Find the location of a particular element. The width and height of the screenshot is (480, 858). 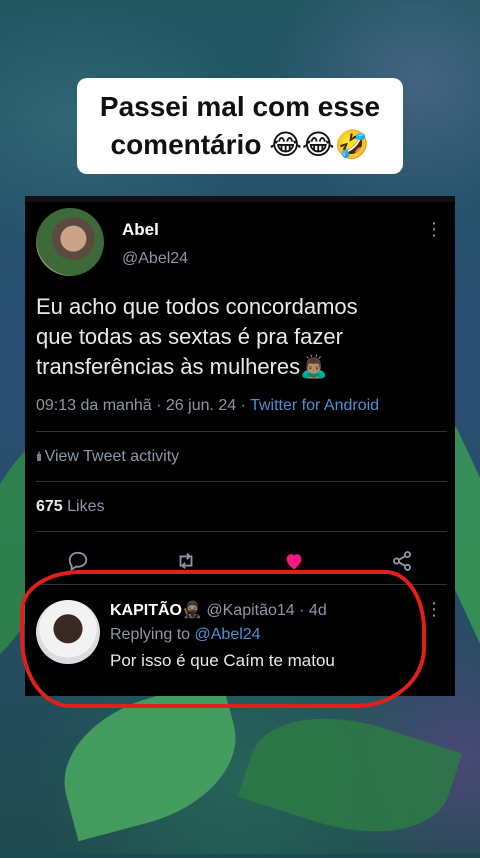

author-name: Abel is located at coordinates (140, 230).